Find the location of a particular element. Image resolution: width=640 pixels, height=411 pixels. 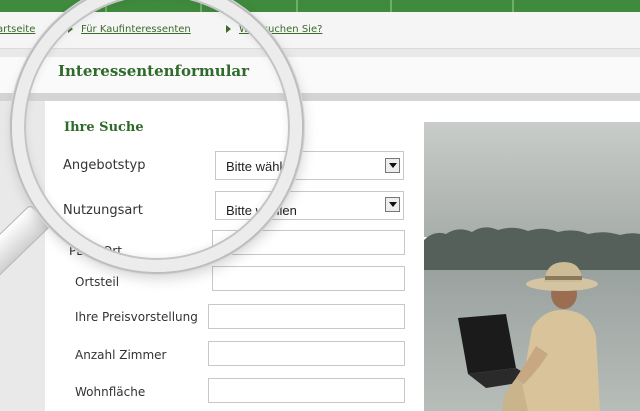

angebotstyp-select-value: Bitte wählen is located at coordinates (261, 166).